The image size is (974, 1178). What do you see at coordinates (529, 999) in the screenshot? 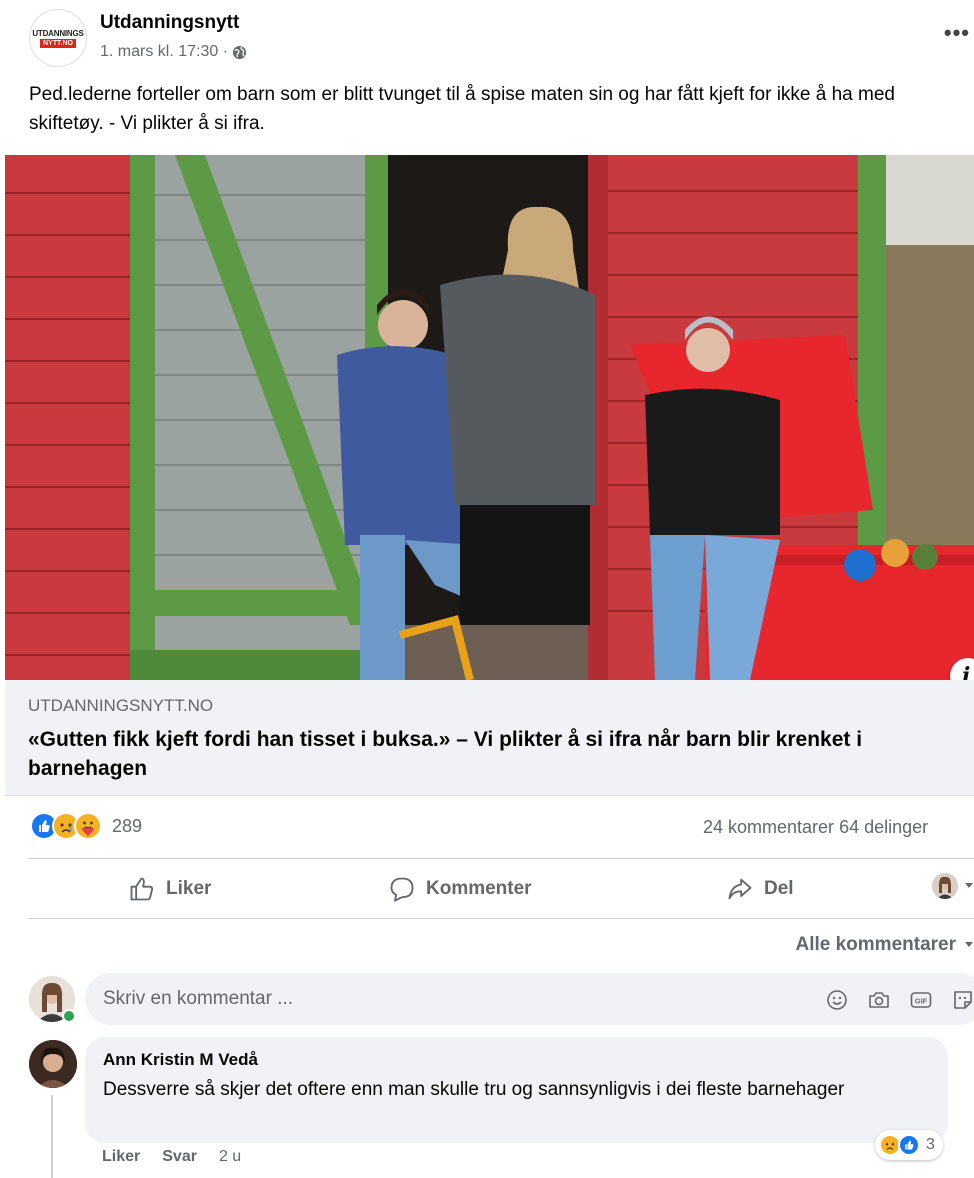
I see `comment-composer: Skriv en kommentar ... GIF` at bounding box center [529, 999].